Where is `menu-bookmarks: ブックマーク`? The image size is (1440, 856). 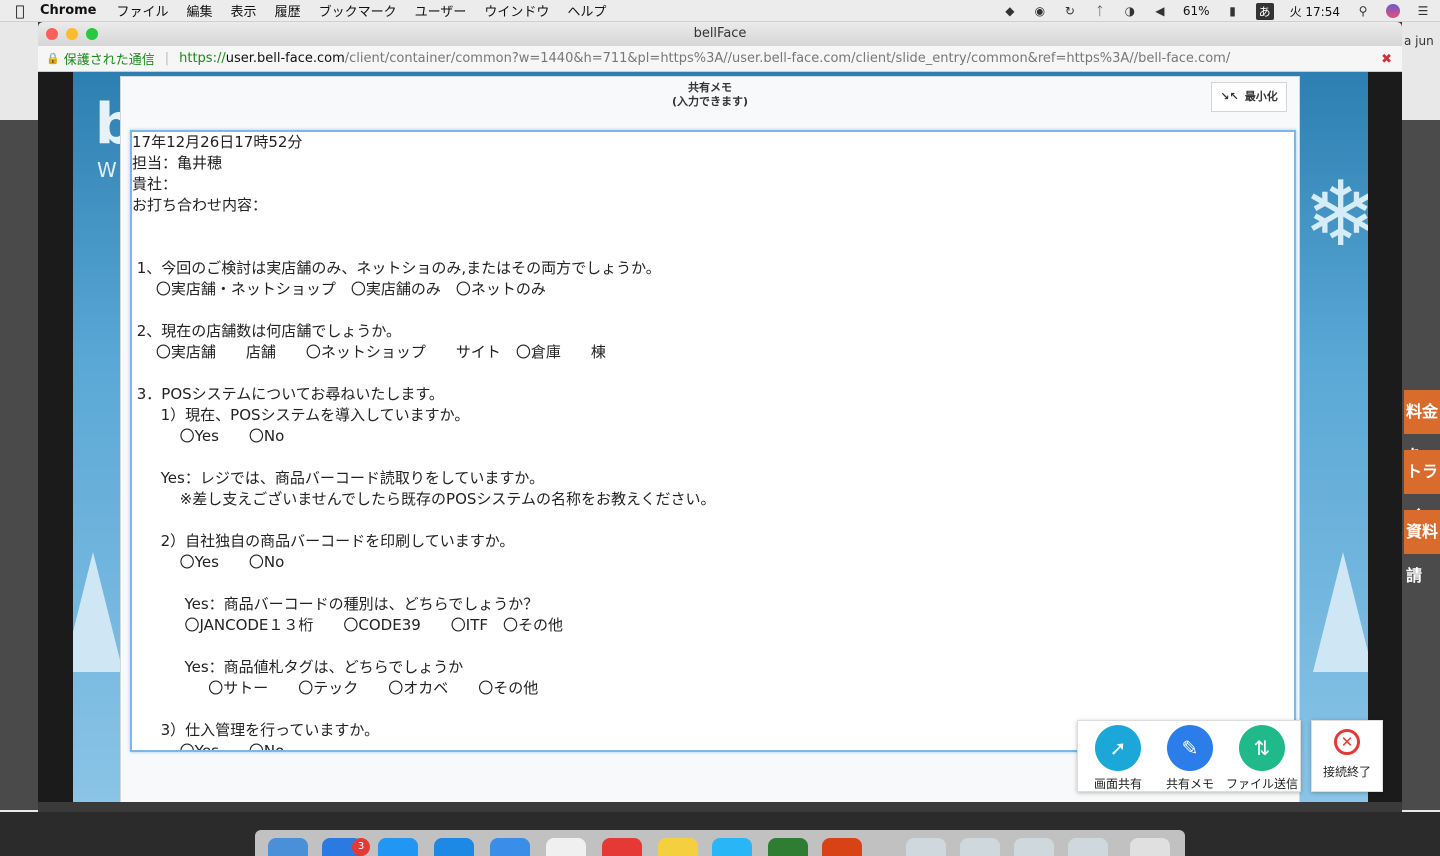
menu-bookmarks: ブックマーク is located at coordinates (358, 10).